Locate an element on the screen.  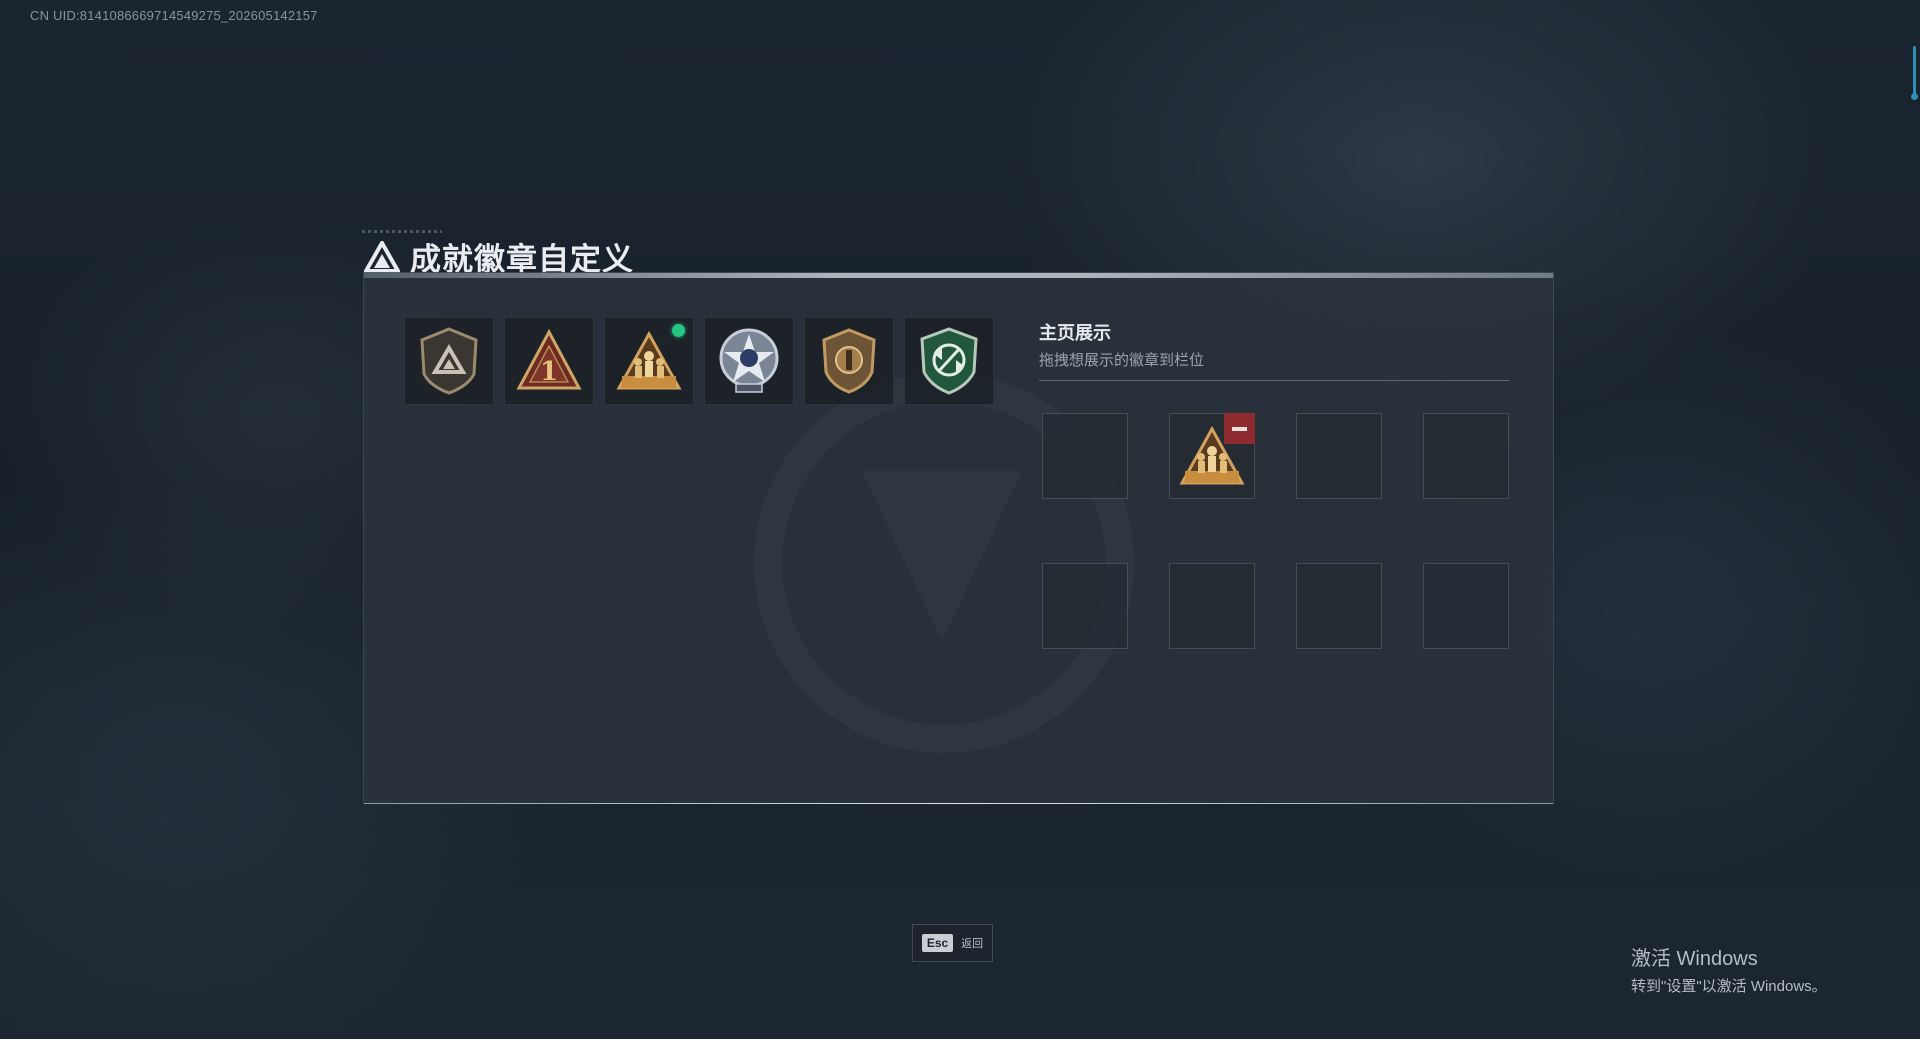
bronze-shield-badge-icon is located at coordinates (849, 361).